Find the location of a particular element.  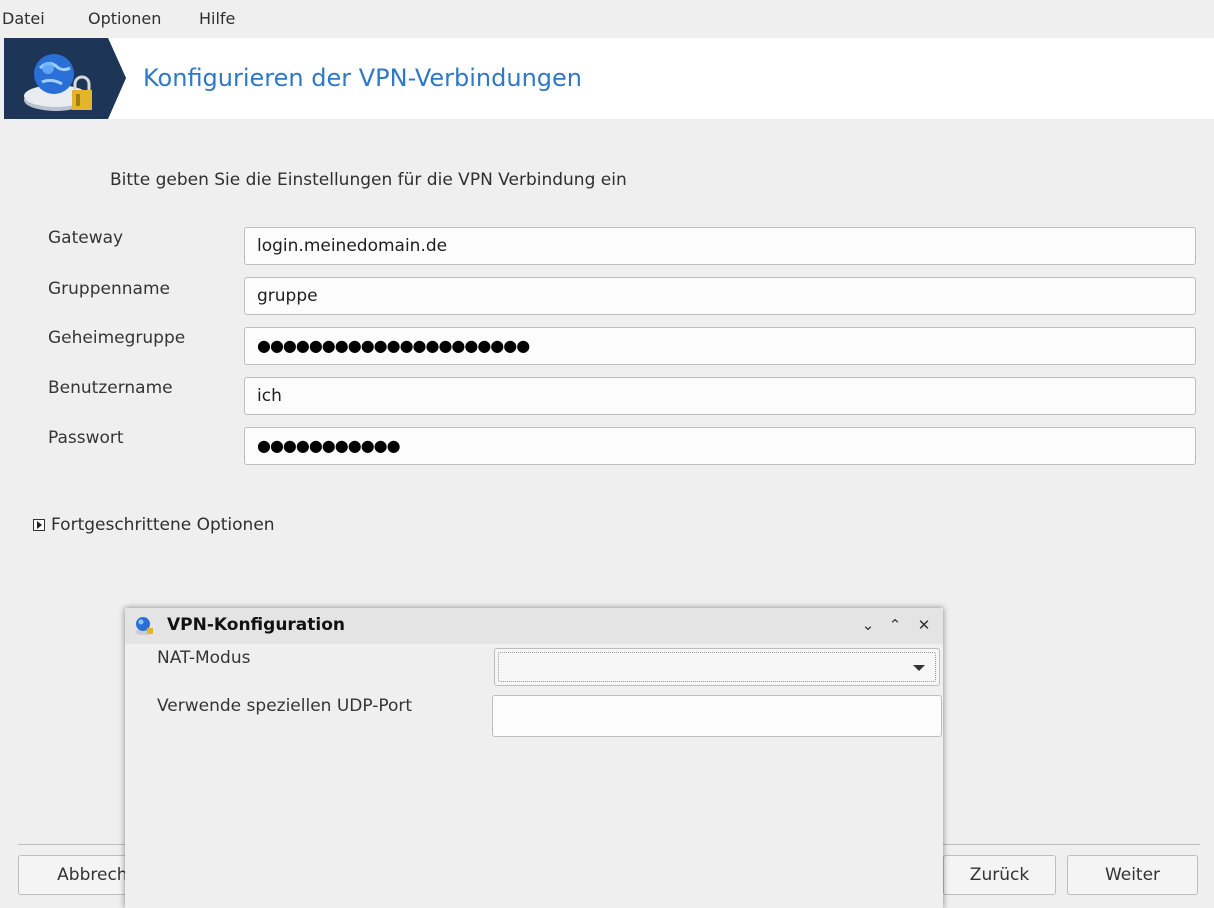

vpn-globe-icon is located at coordinates (144, 626).